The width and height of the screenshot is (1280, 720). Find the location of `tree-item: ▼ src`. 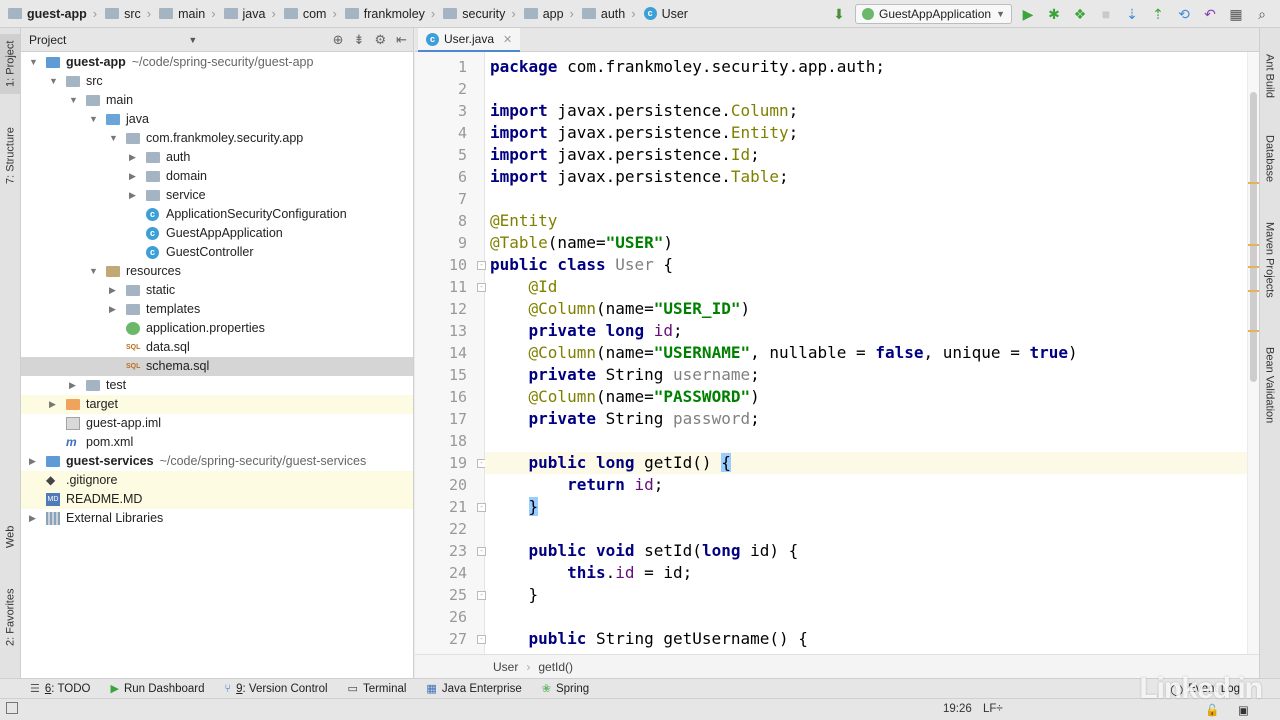

tree-item: ▼ src is located at coordinates (217, 81).